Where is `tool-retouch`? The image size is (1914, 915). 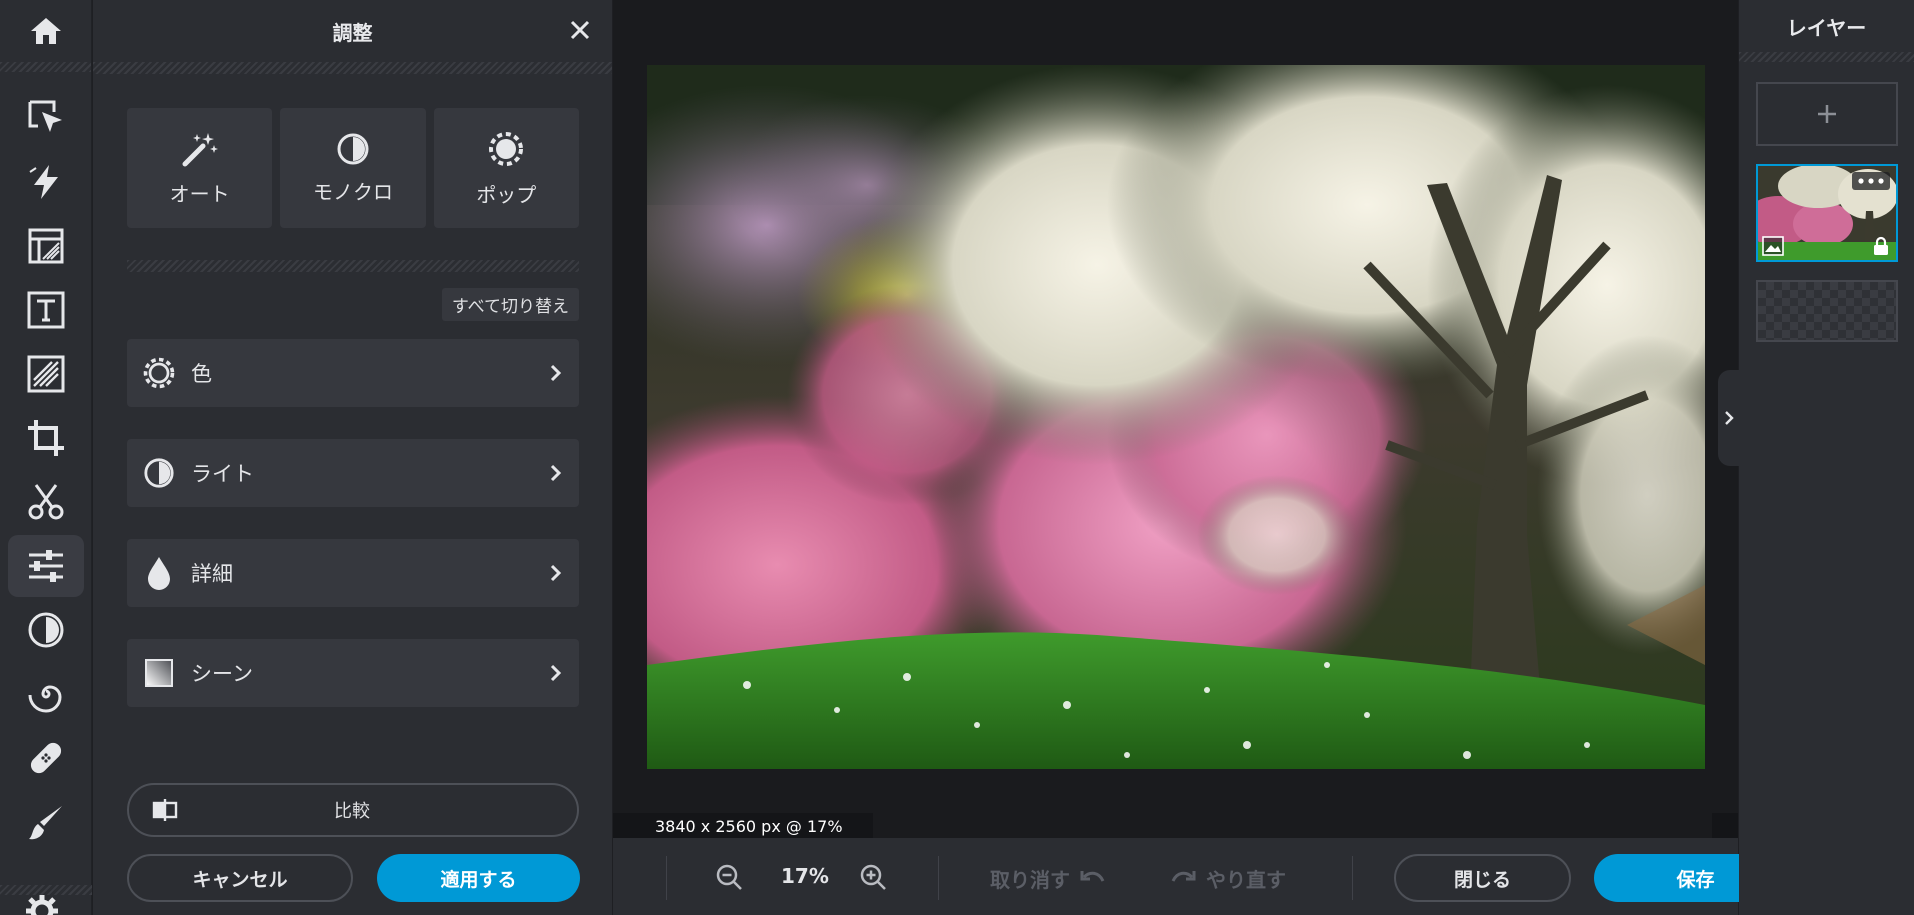 tool-retouch is located at coordinates (46, 758).